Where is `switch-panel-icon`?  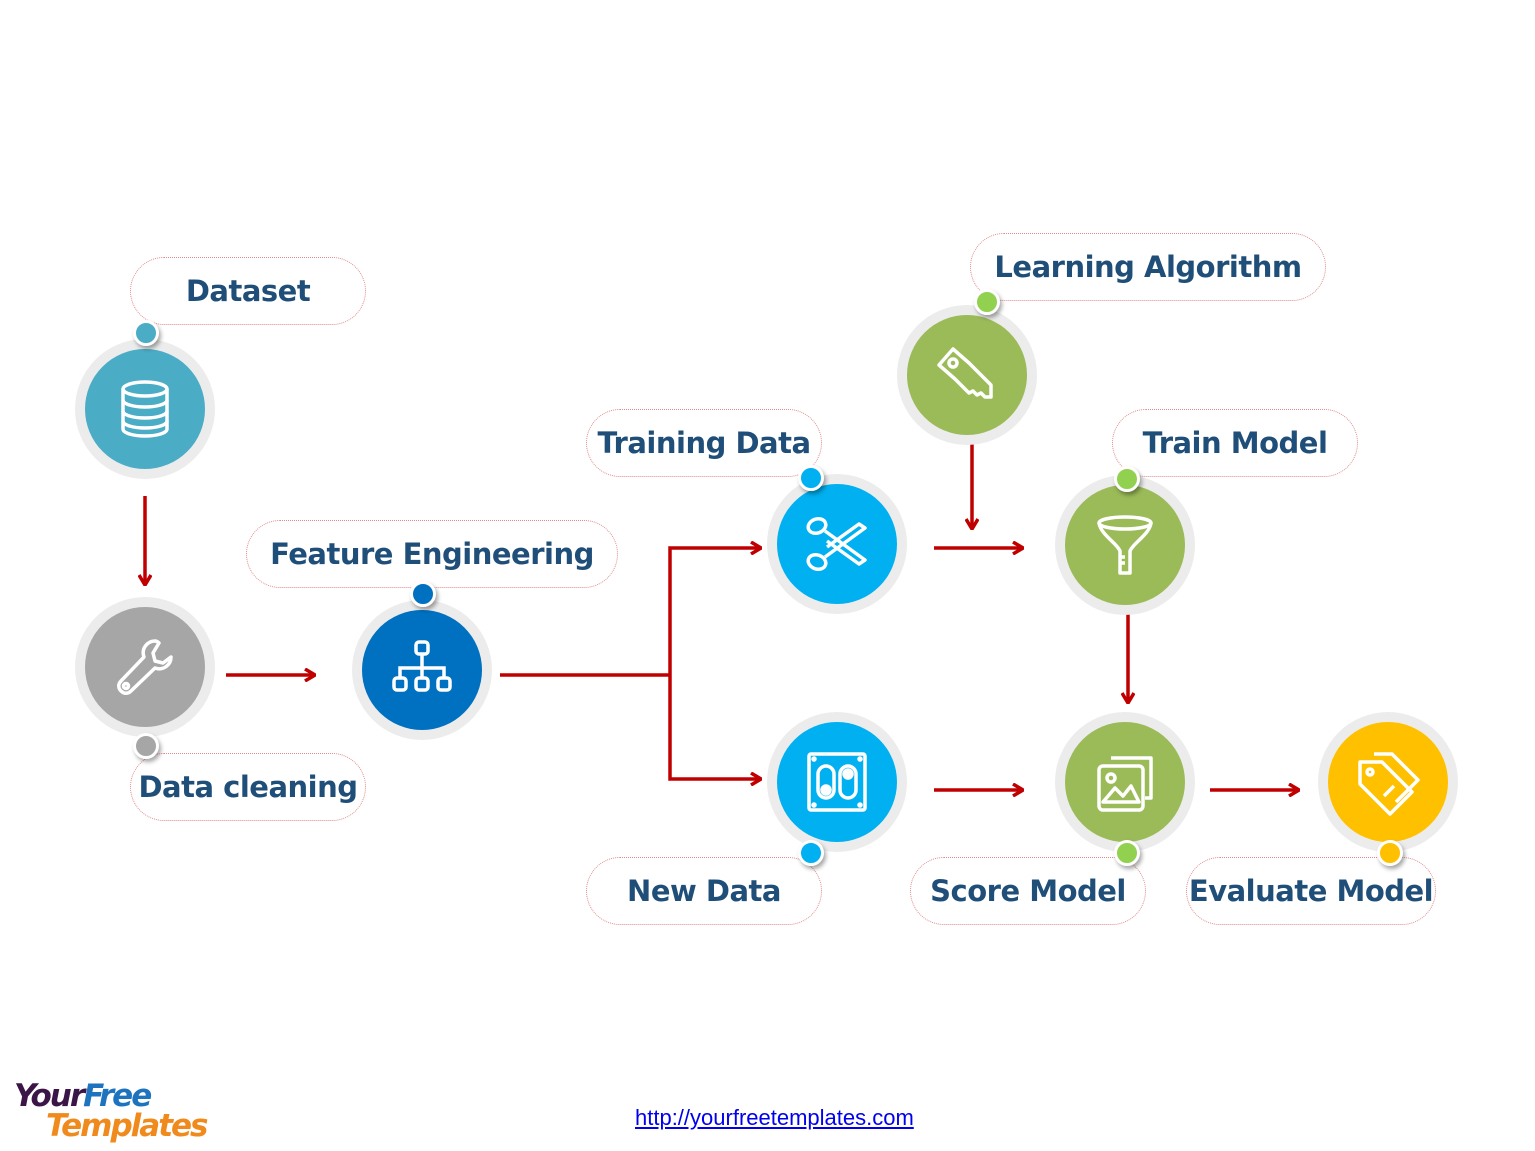 switch-panel-icon is located at coordinates (837, 782).